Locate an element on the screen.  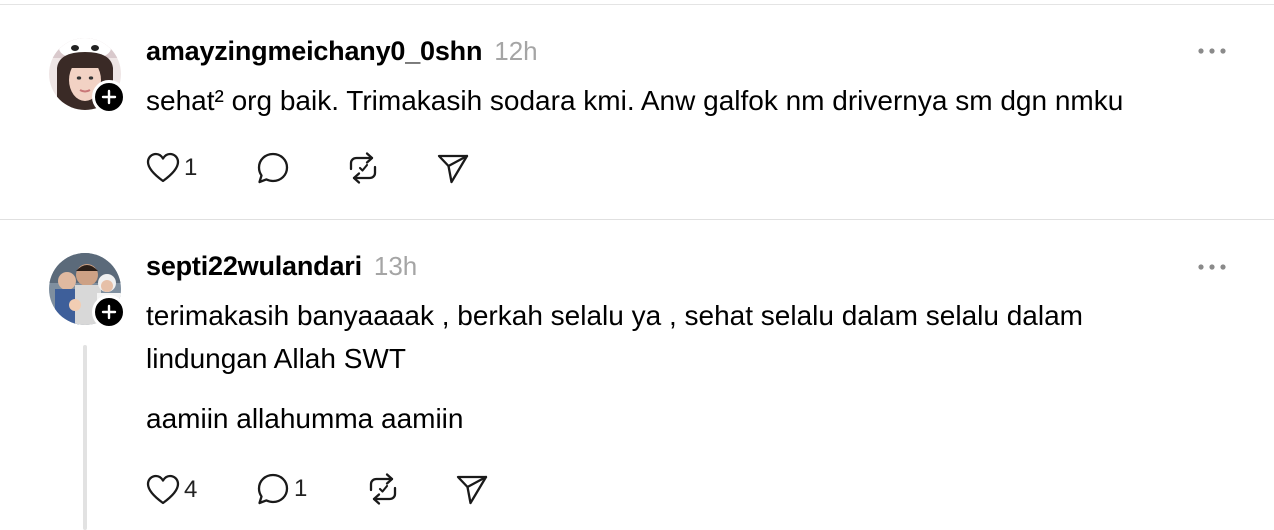
thread-line is located at coordinates (85, 437).